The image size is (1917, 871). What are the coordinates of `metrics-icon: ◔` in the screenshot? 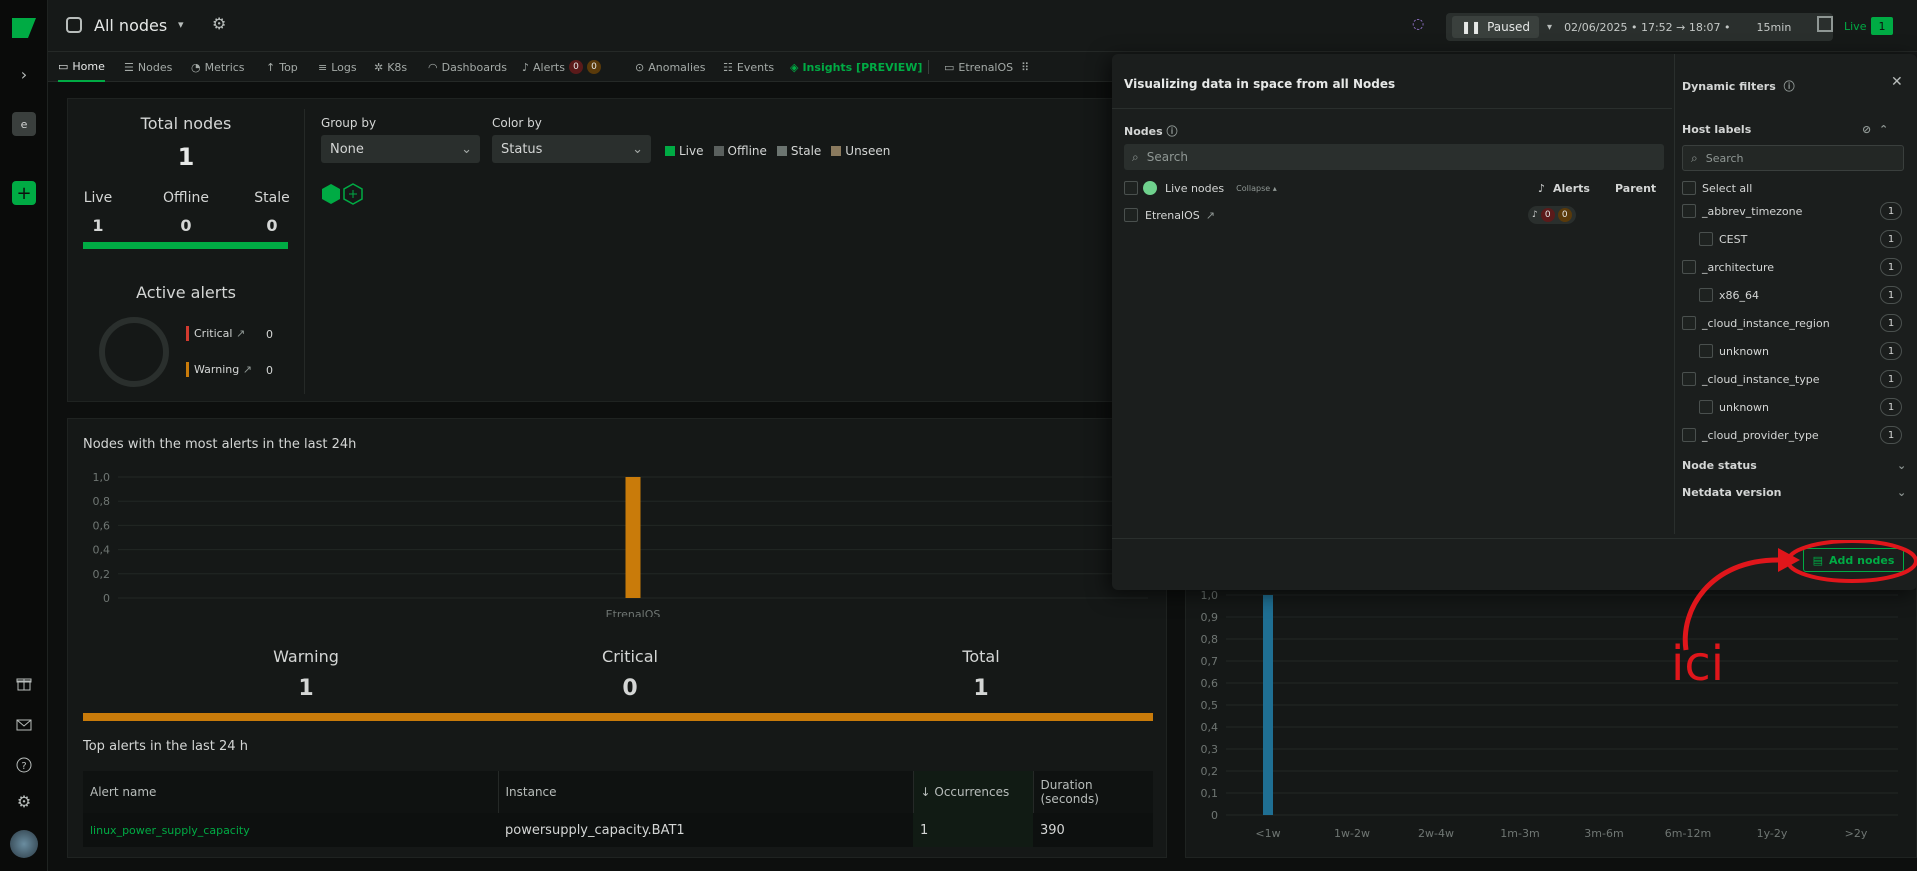 It's located at (196, 67).